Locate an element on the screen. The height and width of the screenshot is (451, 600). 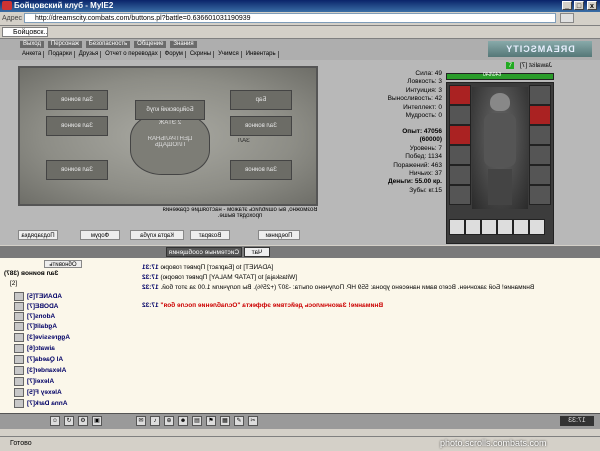
bracers-slot is located at coordinates (540, 175).